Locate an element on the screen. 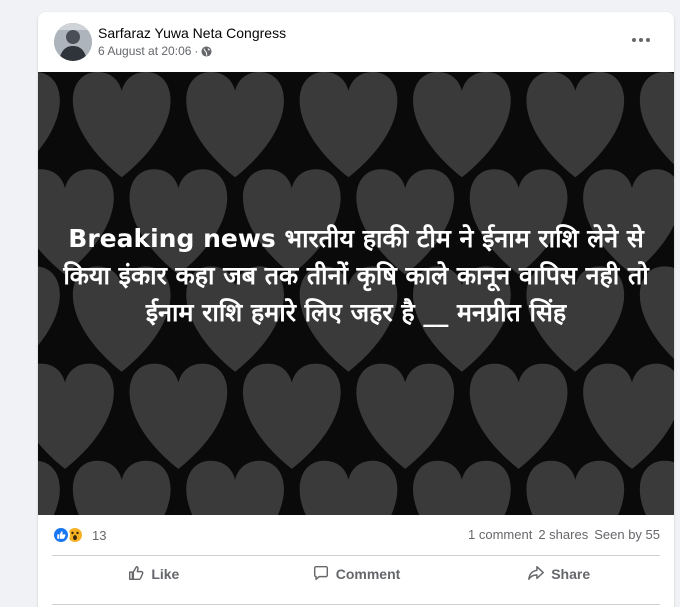 This screenshot has height=607, width=680. share-button: Share is located at coordinates (558, 574).